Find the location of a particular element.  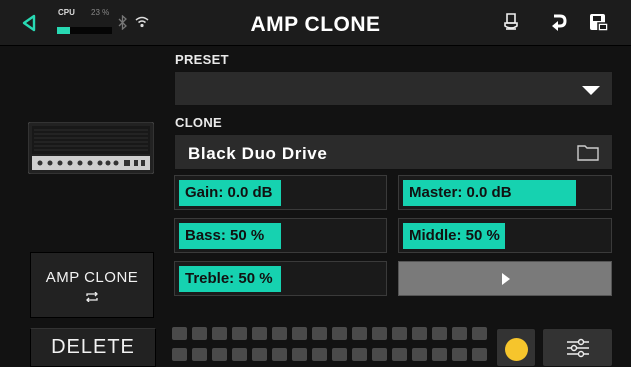

amp-image is located at coordinates (91, 148).